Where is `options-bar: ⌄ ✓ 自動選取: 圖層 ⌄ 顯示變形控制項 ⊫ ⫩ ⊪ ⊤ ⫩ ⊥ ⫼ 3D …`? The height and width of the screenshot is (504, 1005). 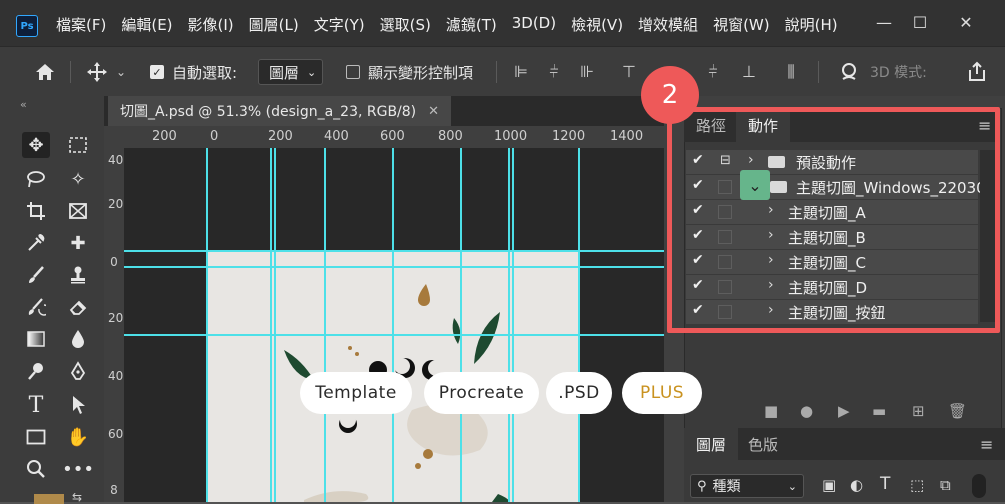 options-bar: ⌄ ✓ 自動選取: 圖層 ⌄ 顯示變形控制項 ⊫ ⫩ ⊪ ⊤ ⫩ ⊥ ⫼ 3D … is located at coordinates (502, 71).